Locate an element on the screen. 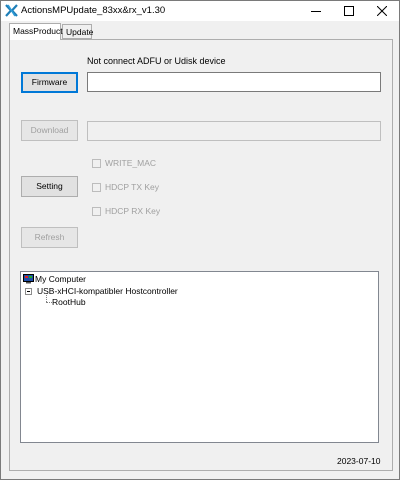 The width and height of the screenshot is (400, 480). device-status-message: Not connect ADFU or Udisk device is located at coordinates (156, 61).